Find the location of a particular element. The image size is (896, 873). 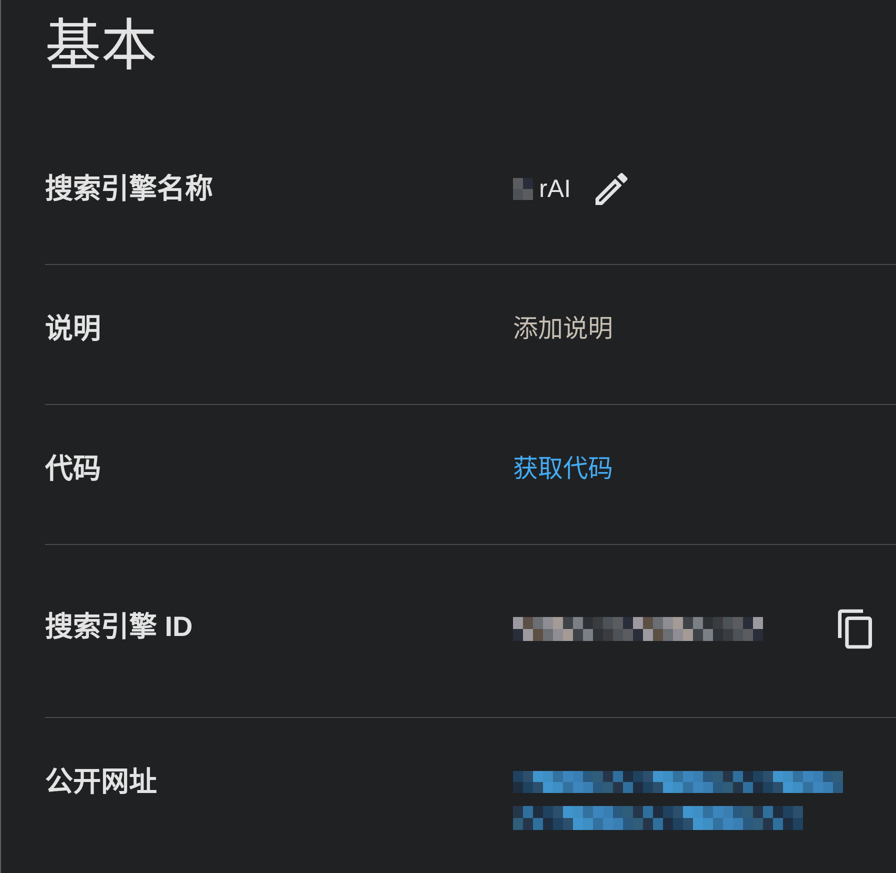

field-label: 搜索引擎 ID is located at coordinates (119, 627).